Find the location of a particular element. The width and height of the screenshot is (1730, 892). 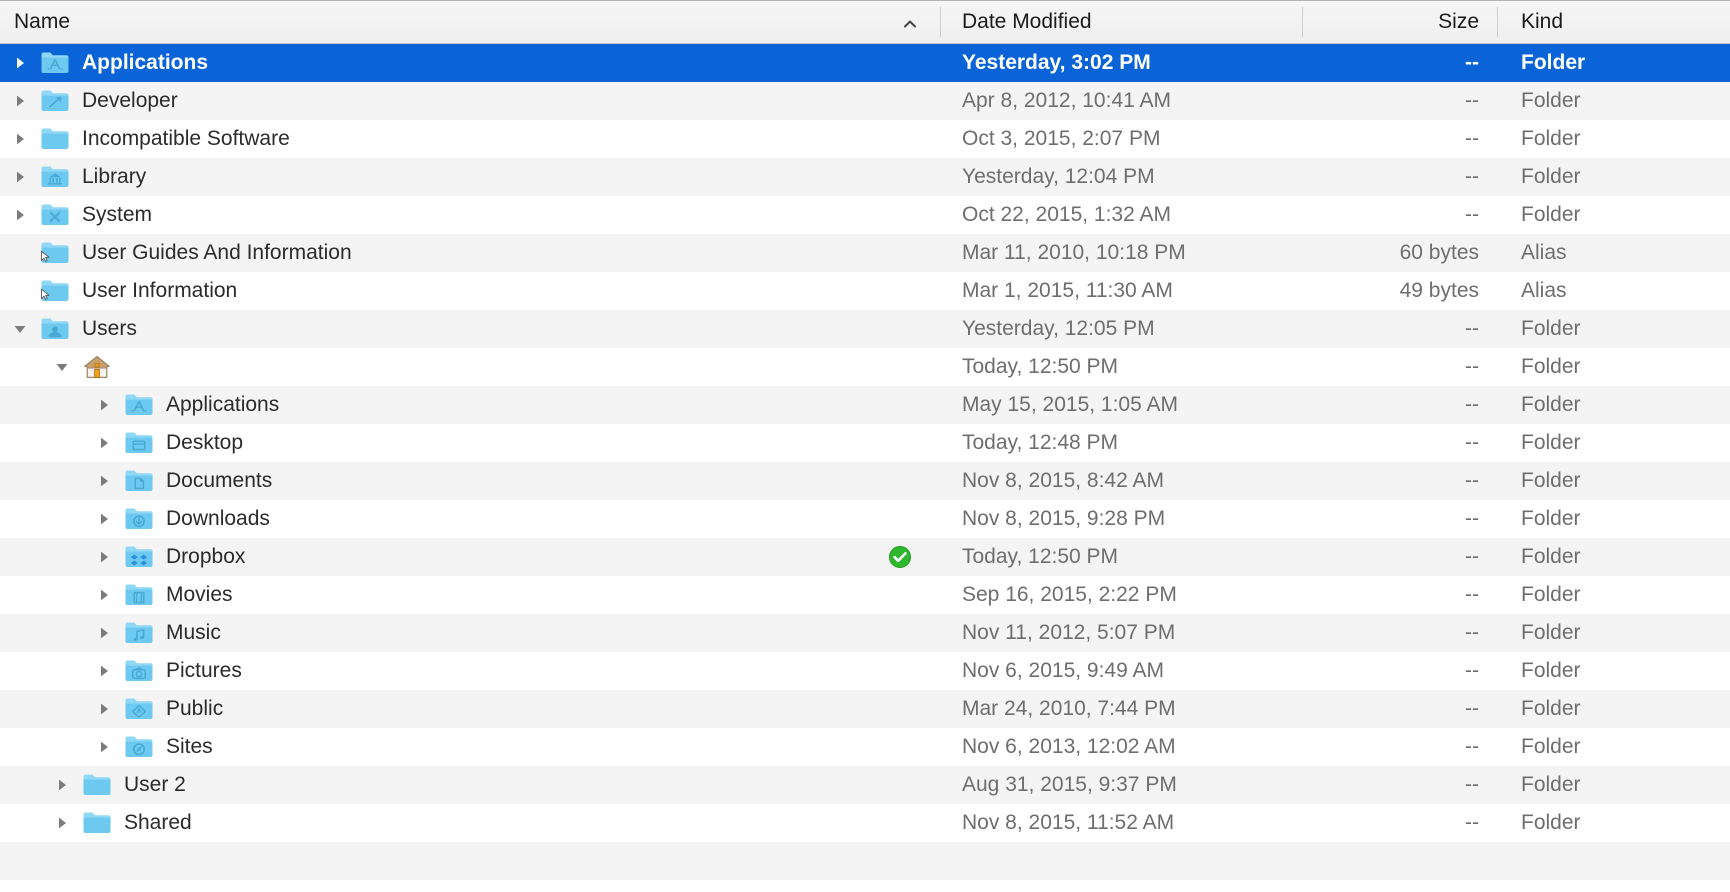

folder-public-icon is located at coordinates (139, 709).